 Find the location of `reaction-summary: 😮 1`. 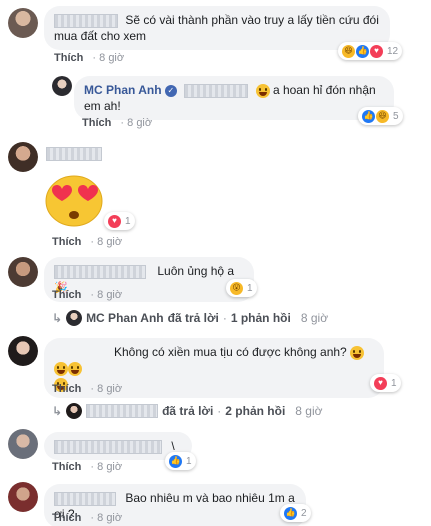

reaction-summary: 😮 1 is located at coordinates (241, 288).